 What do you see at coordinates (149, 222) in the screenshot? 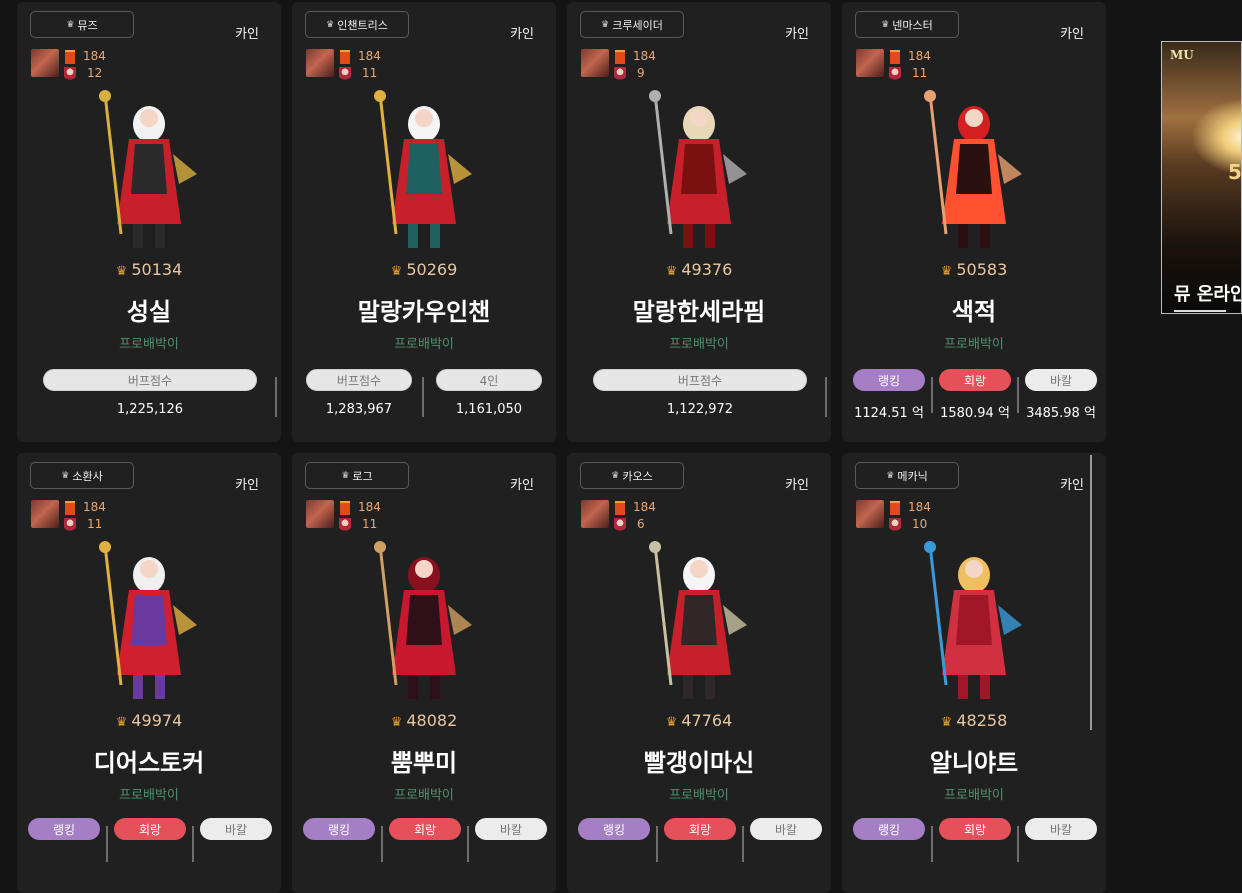
I see `character-card: ♛ 뮤즈 카인 184 12 ♛ 50134 성실 프로배박이 버프점수 1,225,126` at bounding box center [149, 222].